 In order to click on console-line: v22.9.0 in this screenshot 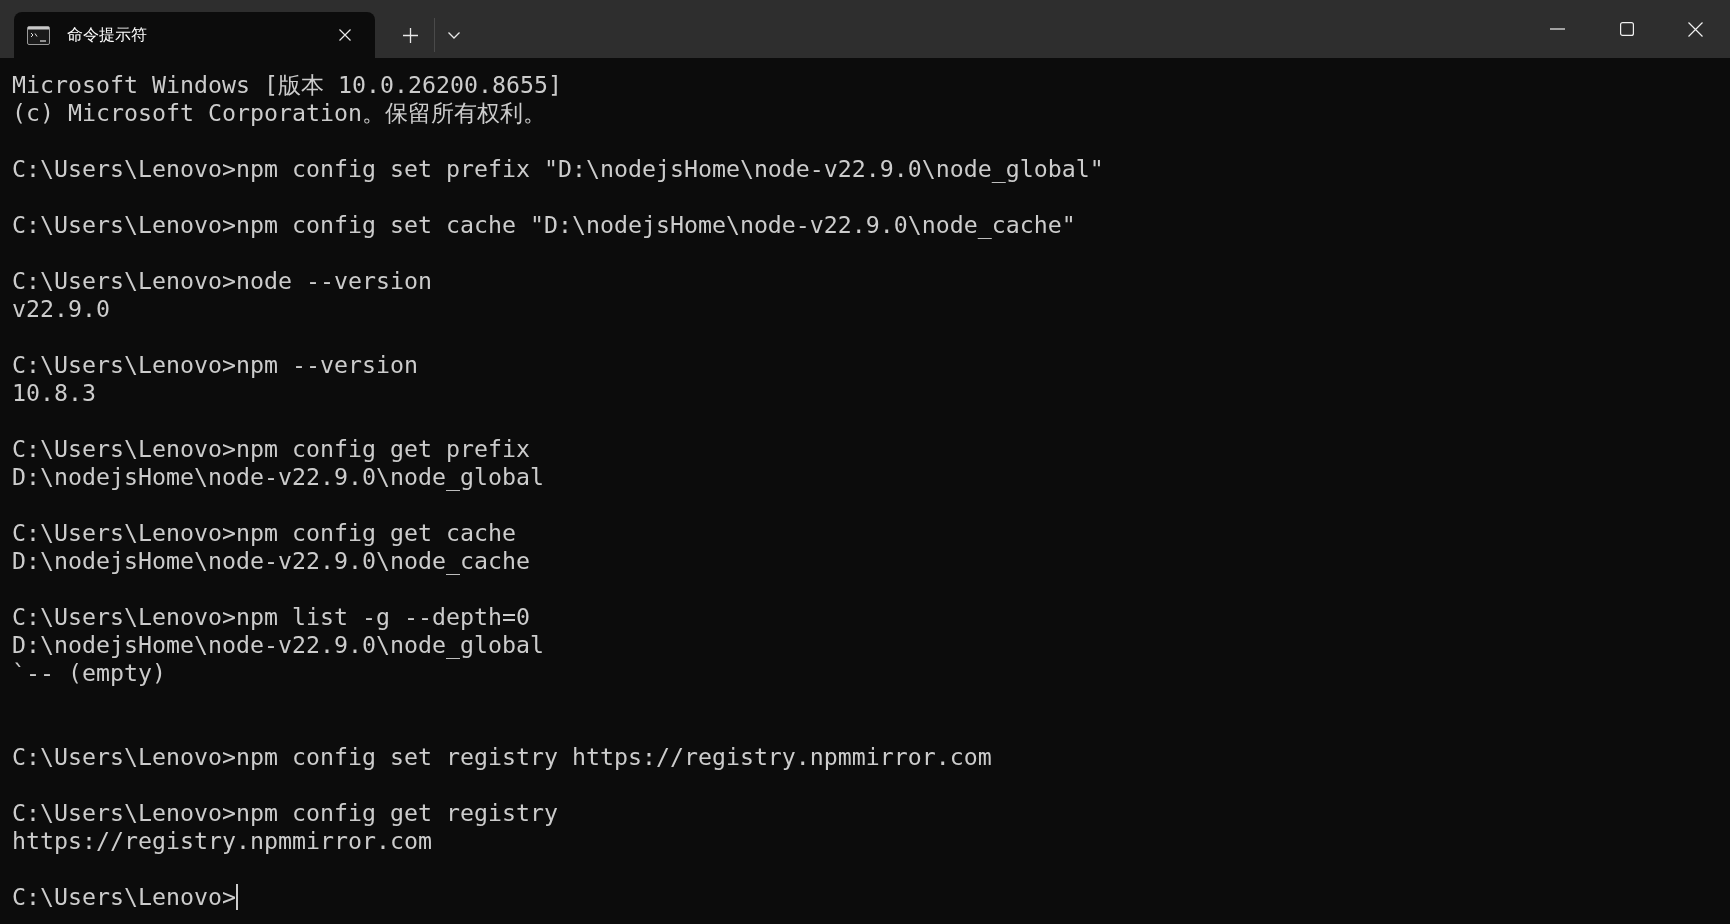, I will do `click(61, 309)`.